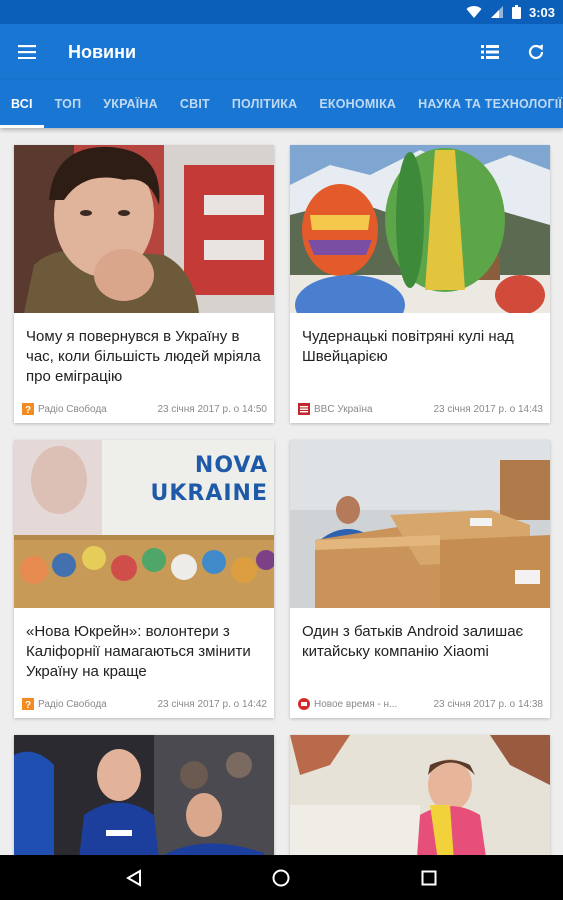 This screenshot has height=900, width=563. I want to click on image-caption-ukraine: UKRAINE, so click(209, 493).